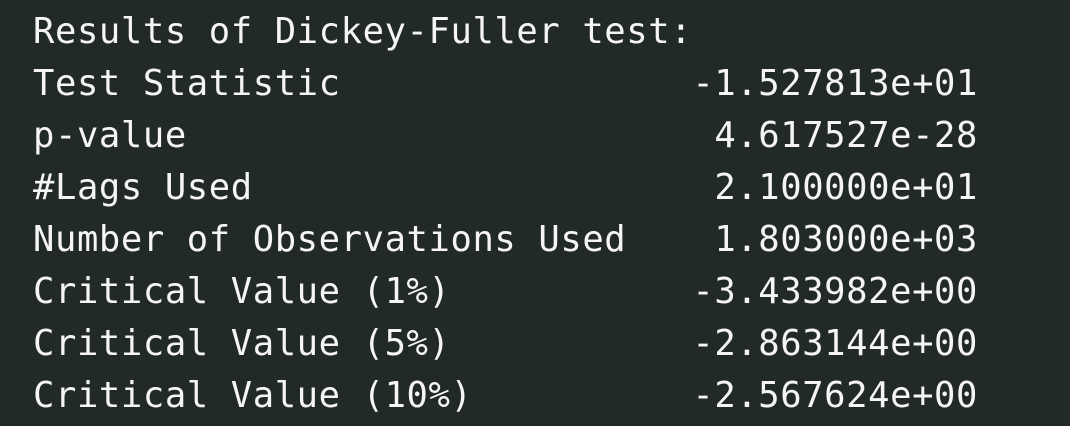 The height and width of the screenshot is (426, 1070). What do you see at coordinates (846, 135) in the screenshot?
I see `result-value: 4.617527e-28` at bounding box center [846, 135].